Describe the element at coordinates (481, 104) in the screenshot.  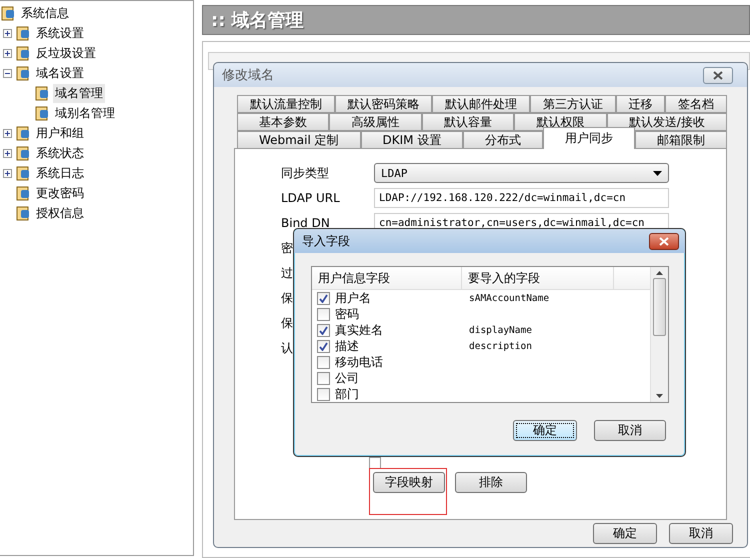
I see `tab: 默认邮件处理` at that location.